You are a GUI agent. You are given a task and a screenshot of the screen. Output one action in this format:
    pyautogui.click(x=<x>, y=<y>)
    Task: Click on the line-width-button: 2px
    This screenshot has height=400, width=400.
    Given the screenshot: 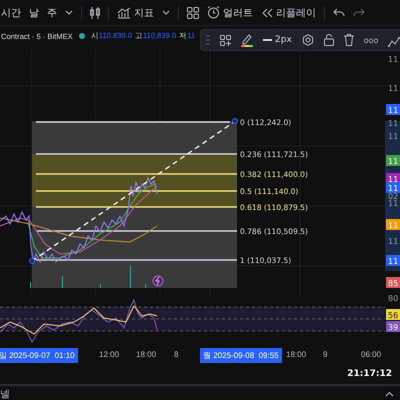 What is the action you would take?
    pyautogui.click(x=277, y=40)
    